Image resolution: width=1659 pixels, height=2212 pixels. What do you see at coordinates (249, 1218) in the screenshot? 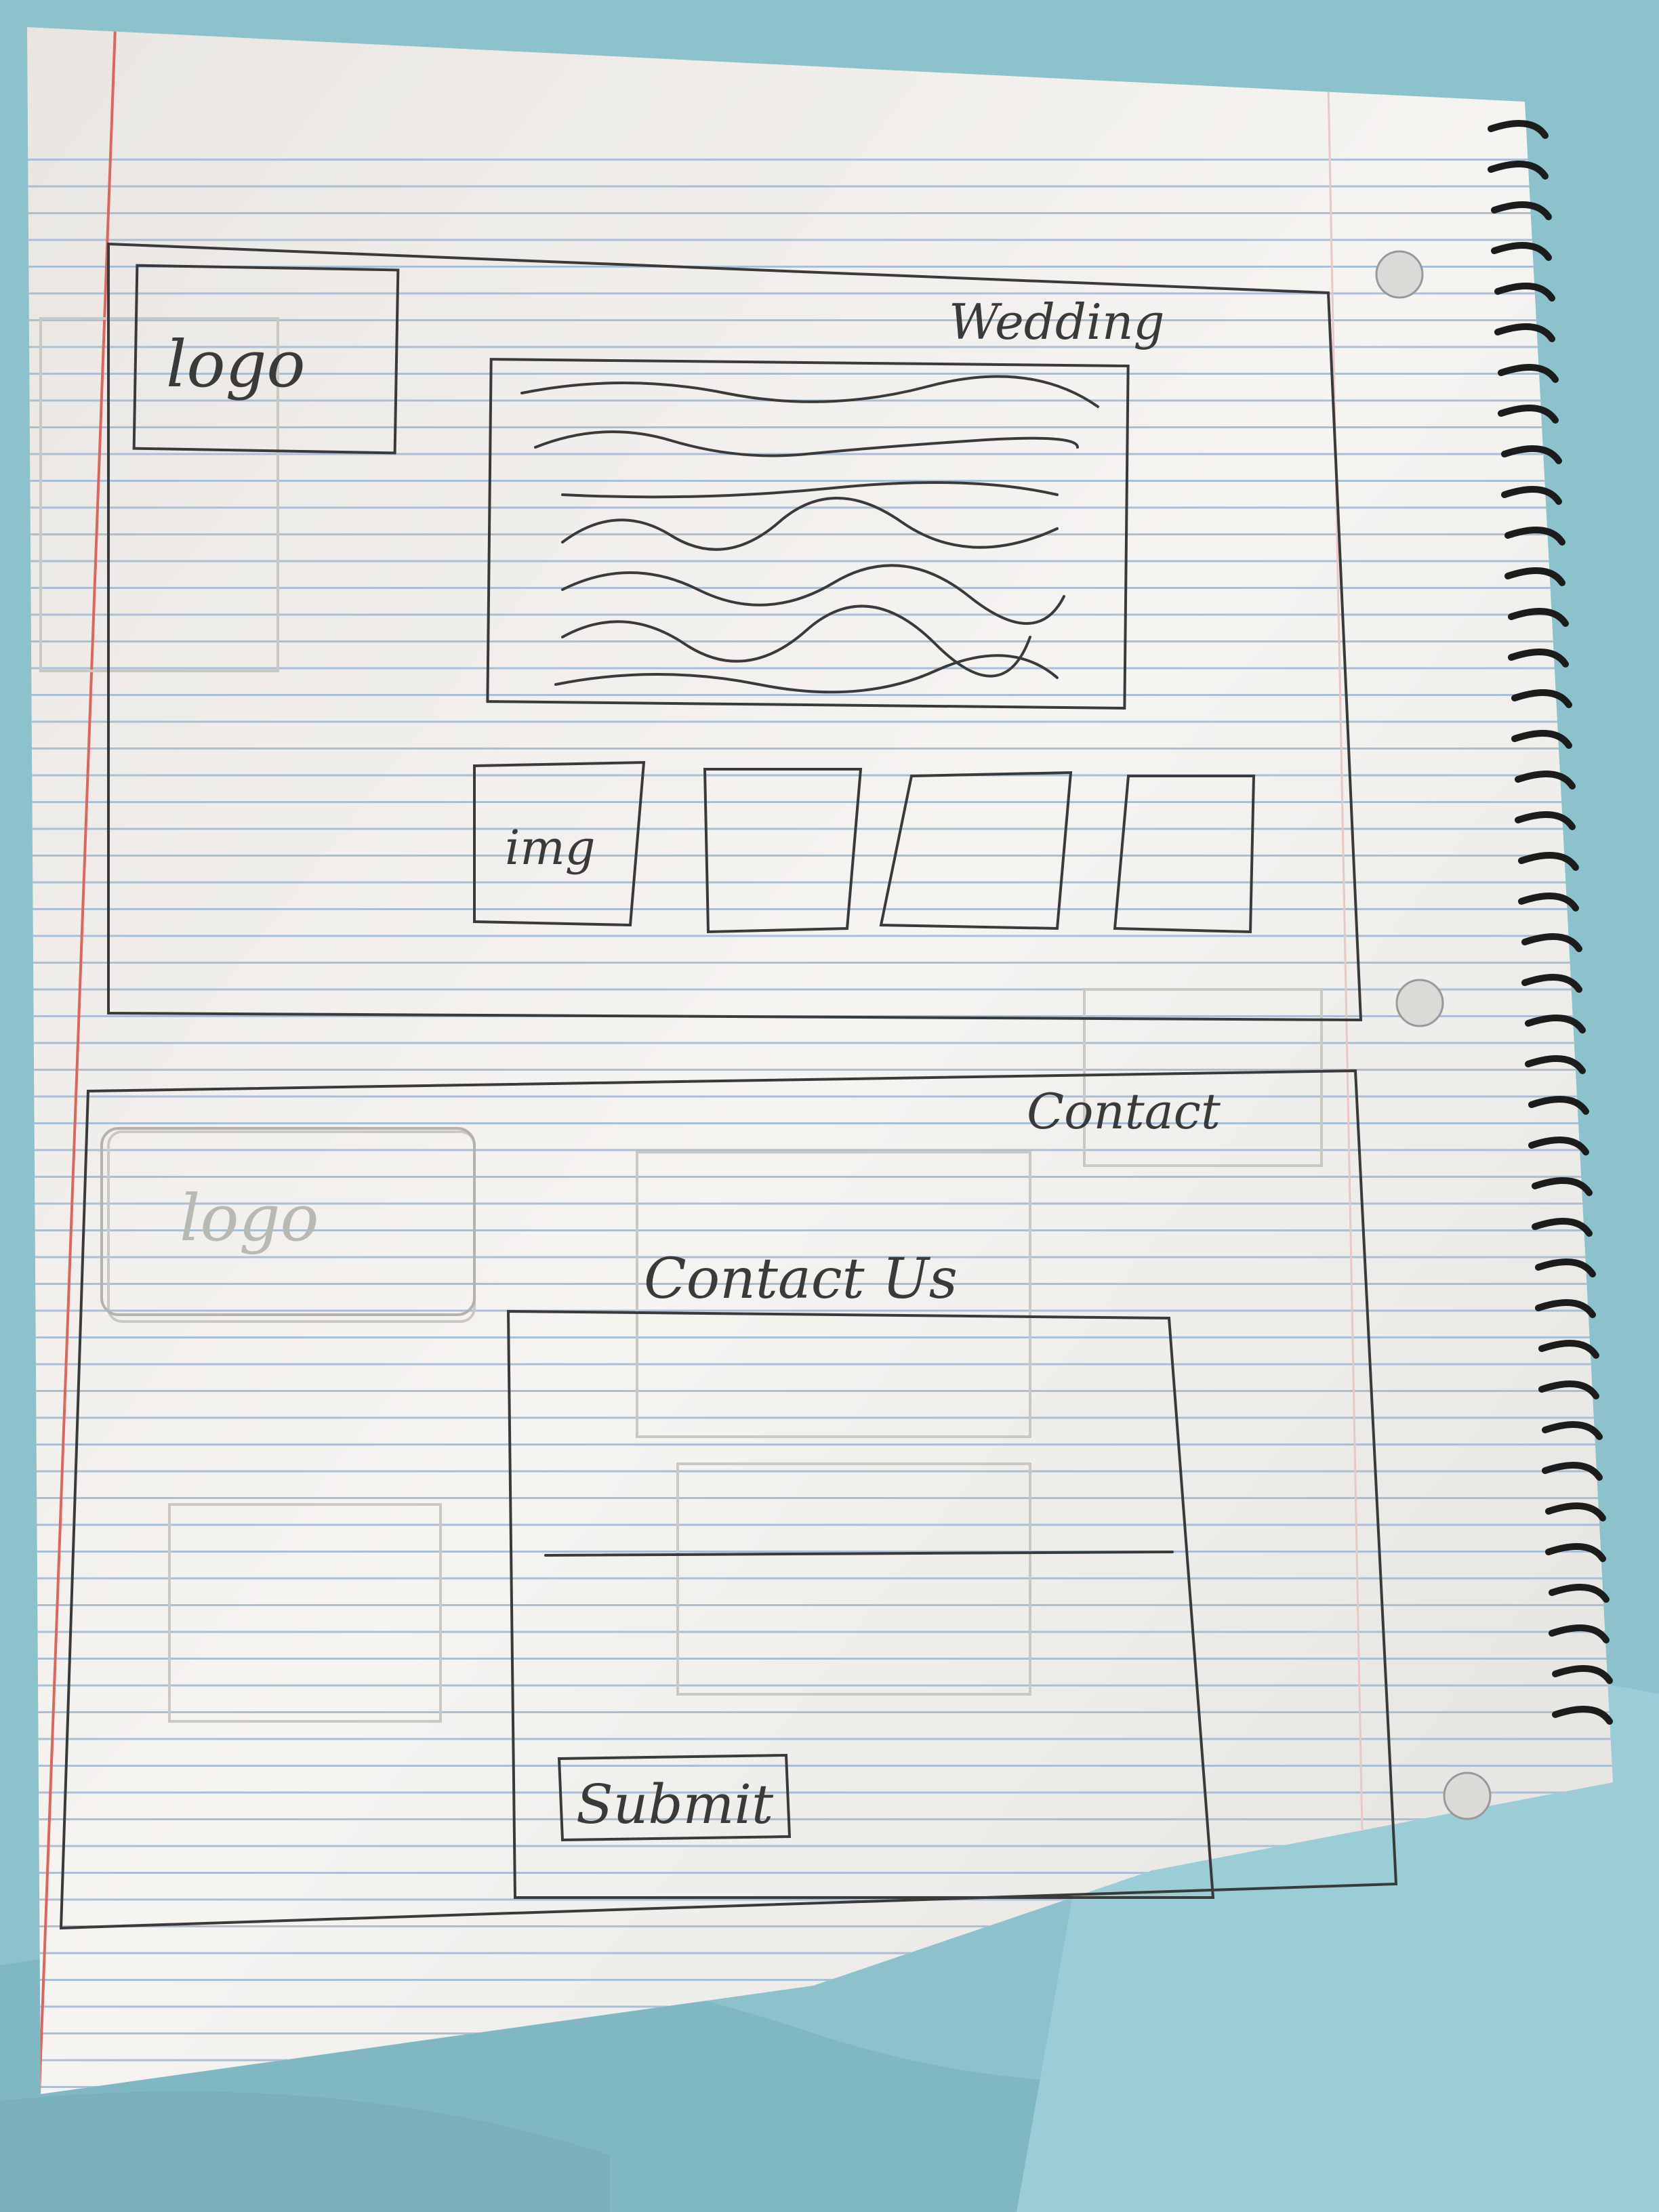
I see `faded-logo-label: logo` at bounding box center [249, 1218].